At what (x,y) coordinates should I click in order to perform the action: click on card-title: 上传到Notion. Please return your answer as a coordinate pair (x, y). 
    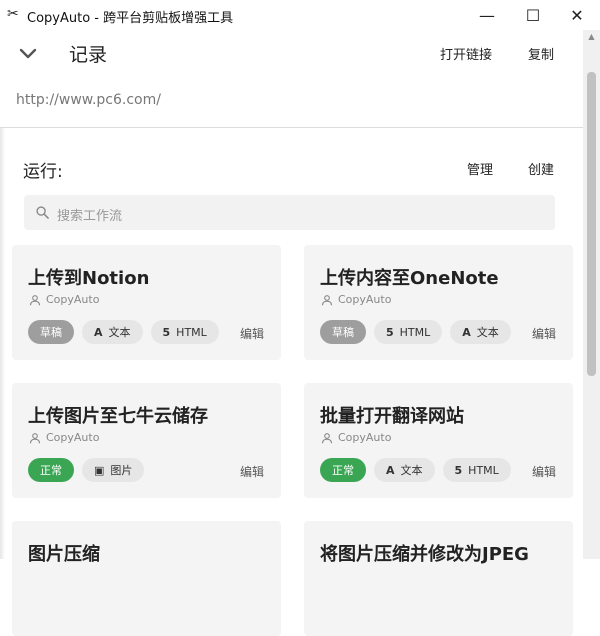
    Looking at the image, I should click on (89, 278).